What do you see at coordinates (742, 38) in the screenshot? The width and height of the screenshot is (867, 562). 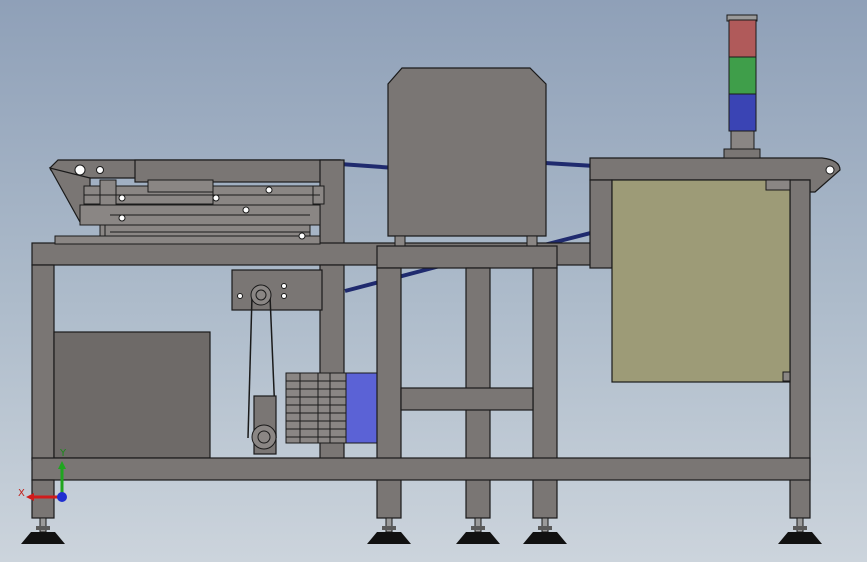 I see `red-light` at bounding box center [742, 38].